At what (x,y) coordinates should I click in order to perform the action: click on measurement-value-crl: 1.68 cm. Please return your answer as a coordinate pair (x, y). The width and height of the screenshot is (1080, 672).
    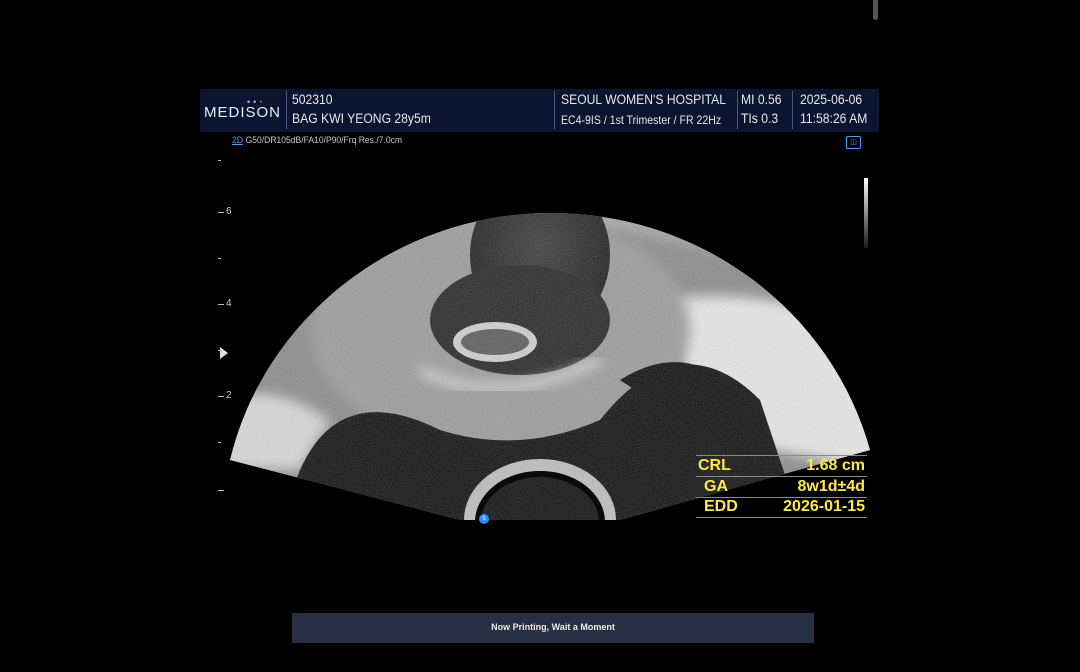
    Looking at the image, I should click on (835, 465).